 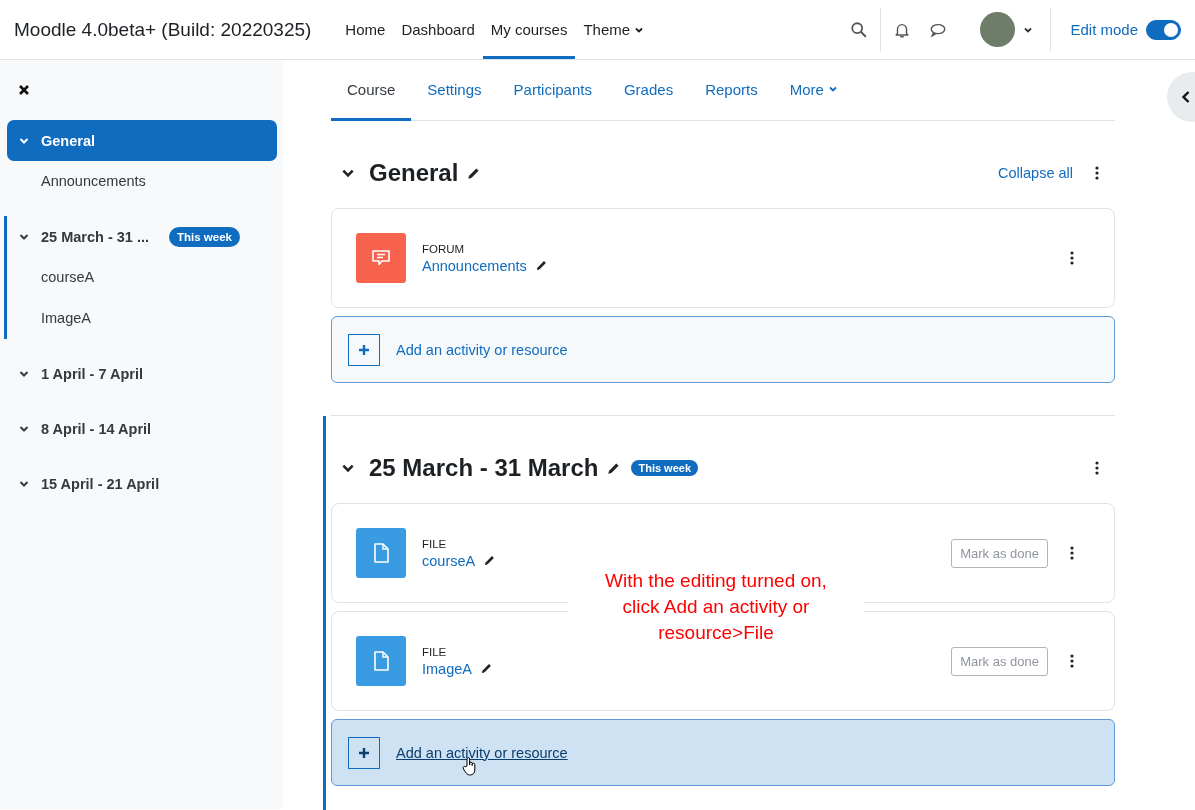 I want to click on edit-mode-label: Edit mode, so click(x=1104, y=29).